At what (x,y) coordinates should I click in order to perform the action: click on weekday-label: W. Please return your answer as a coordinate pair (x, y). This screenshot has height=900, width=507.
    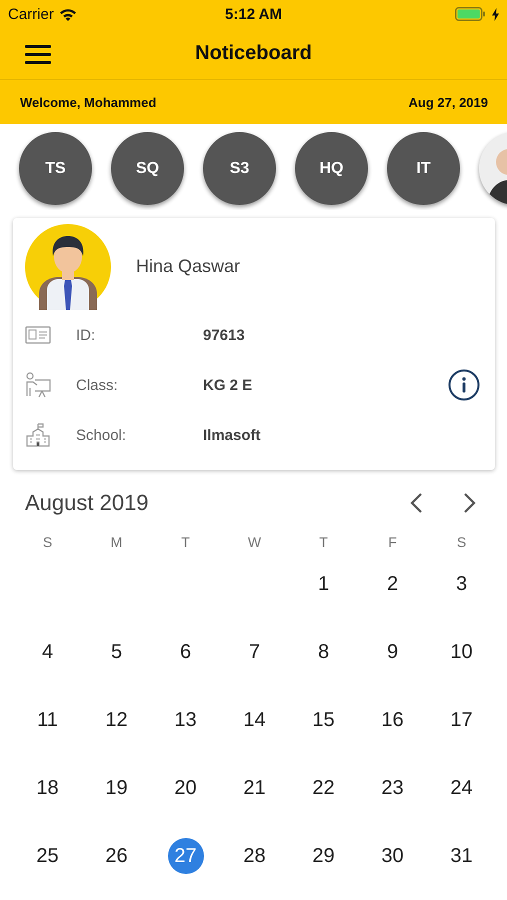
    Looking at the image, I should click on (254, 542).